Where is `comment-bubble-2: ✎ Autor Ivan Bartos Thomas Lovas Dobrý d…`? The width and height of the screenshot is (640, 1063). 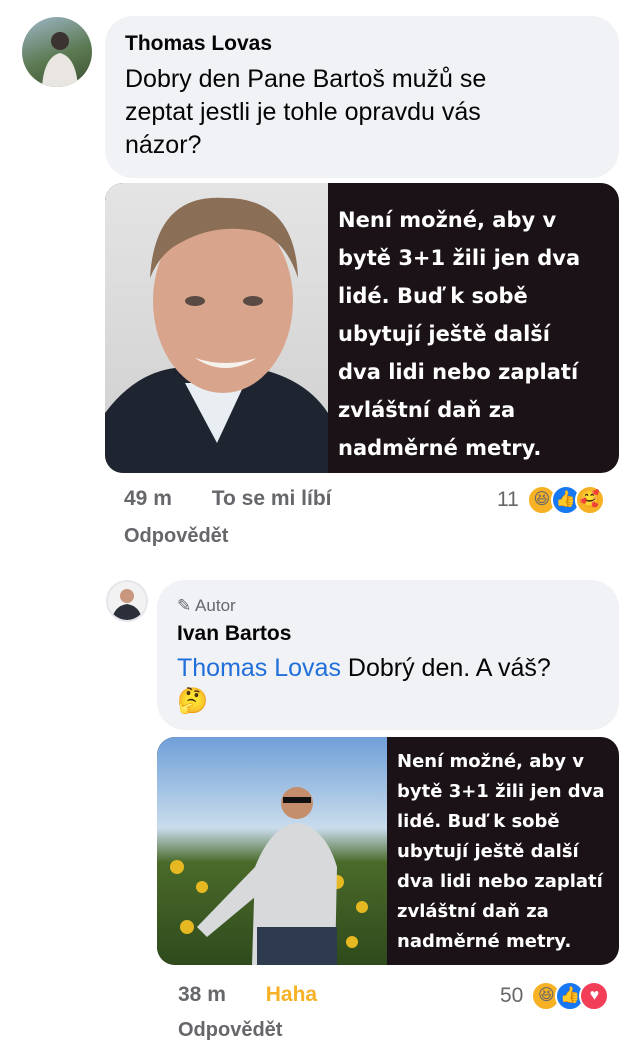 comment-bubble-2: ✎ Autor Ivan Bartos Thomas Lovas Dobrý d… is located at coordinates (388, 655).